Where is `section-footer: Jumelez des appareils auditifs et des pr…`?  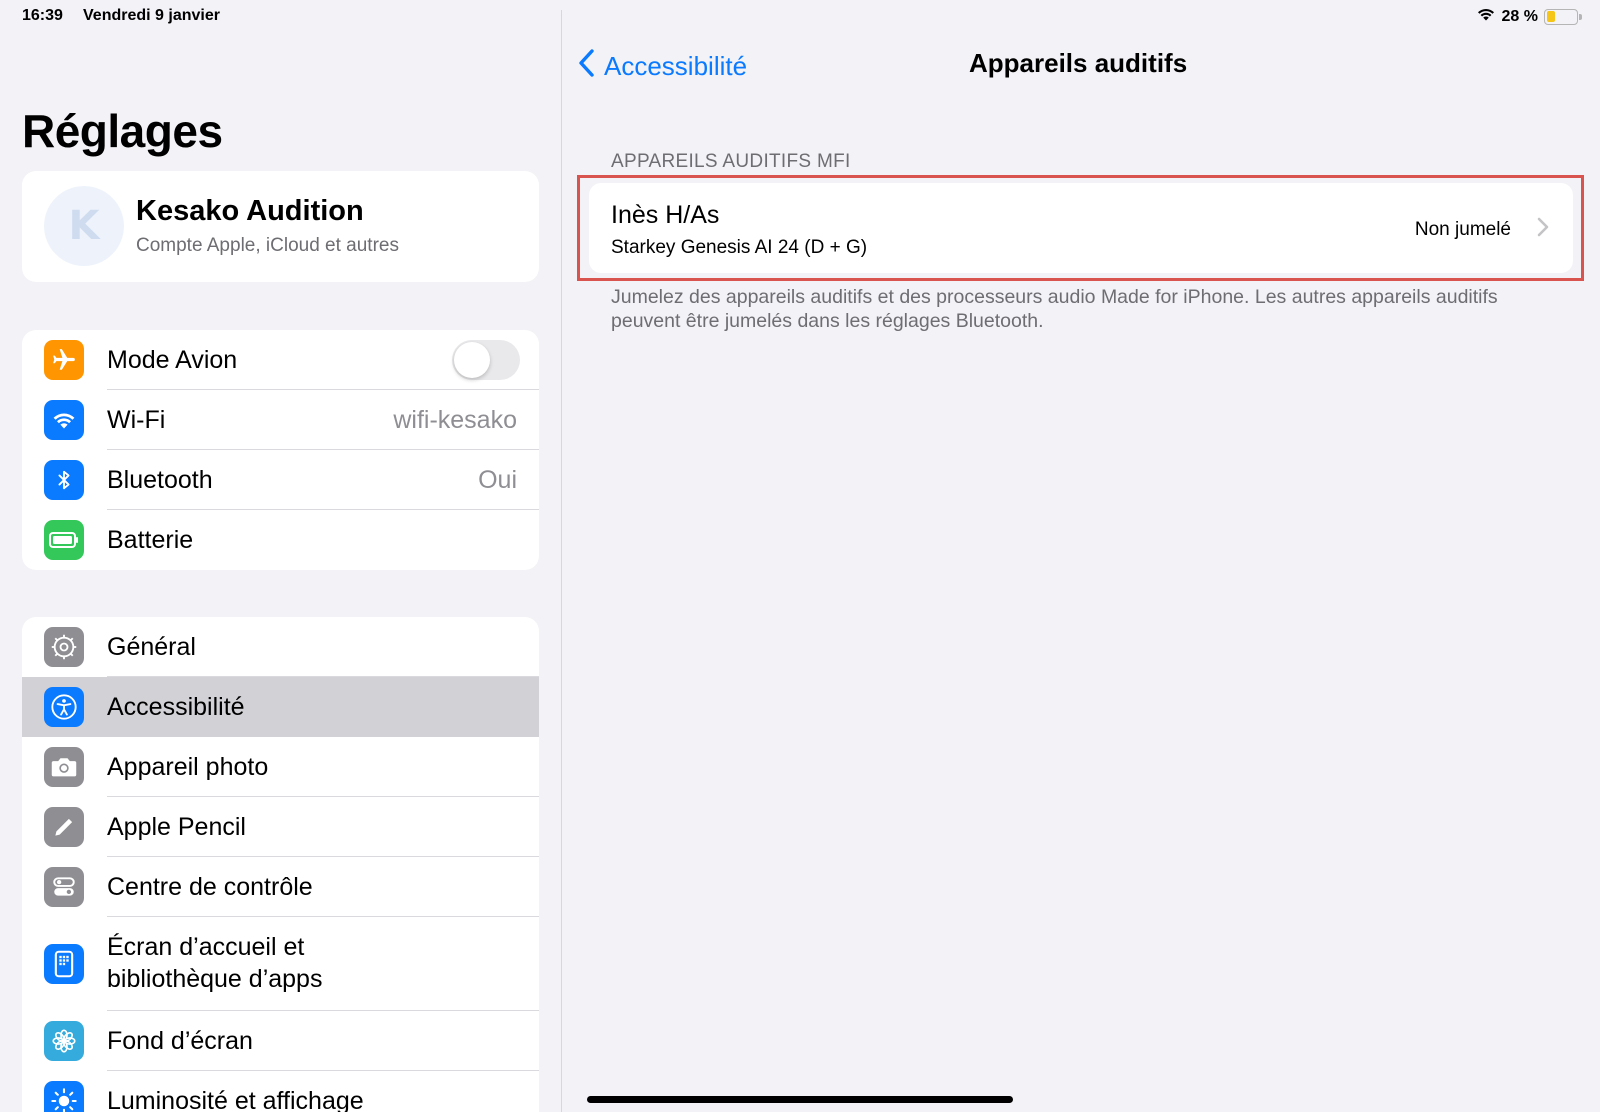
section-footer: Jumelez des appareils auditifs et des pr… is located at coordinates (1054, 309).